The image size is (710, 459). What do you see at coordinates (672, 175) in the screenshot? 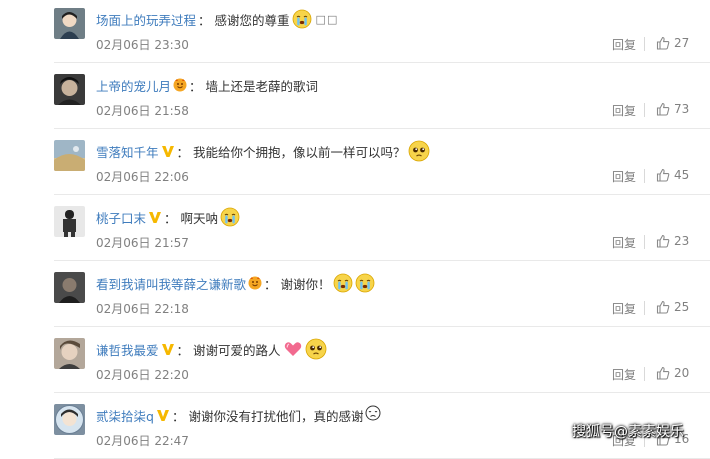
I see `like-button: 45` at bounding box center [672, 175].